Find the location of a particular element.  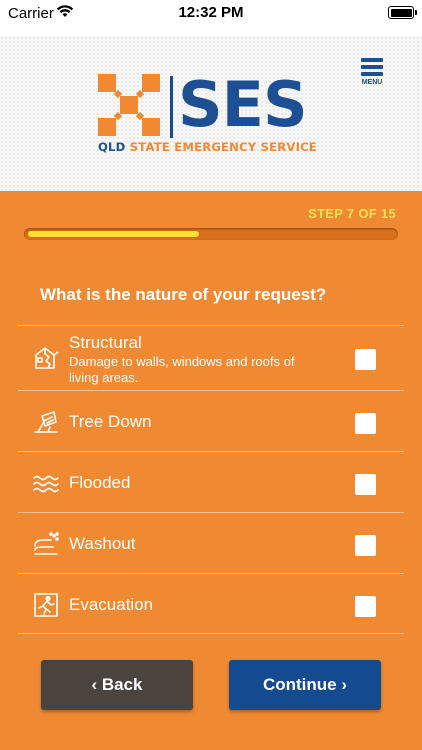

tree-down-icon is located at coordinates (46, 422).